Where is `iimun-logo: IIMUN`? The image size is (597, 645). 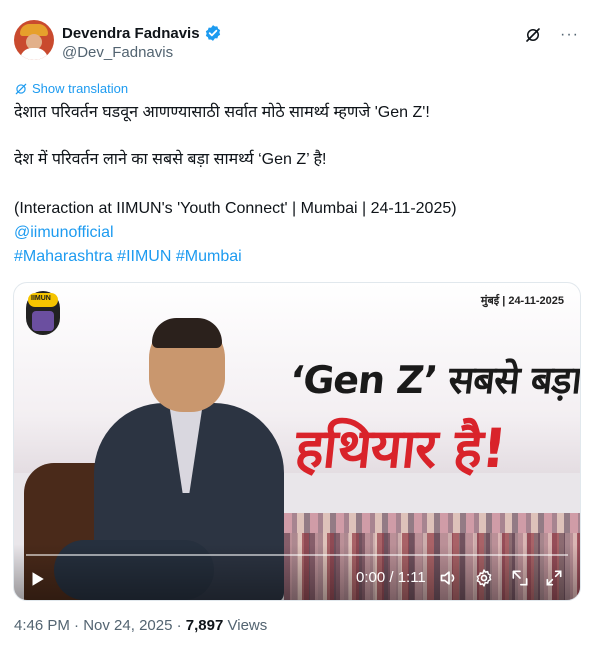 iimun-logo: IIMUN is located at coordinates (43, 313).